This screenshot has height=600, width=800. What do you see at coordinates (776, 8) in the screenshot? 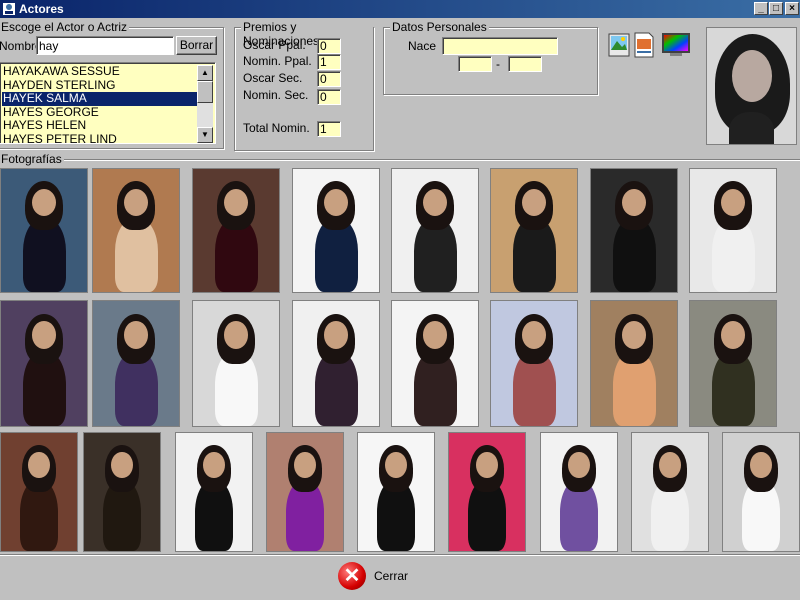
I see `maximize-button: □` at bounding box center [776, 8].